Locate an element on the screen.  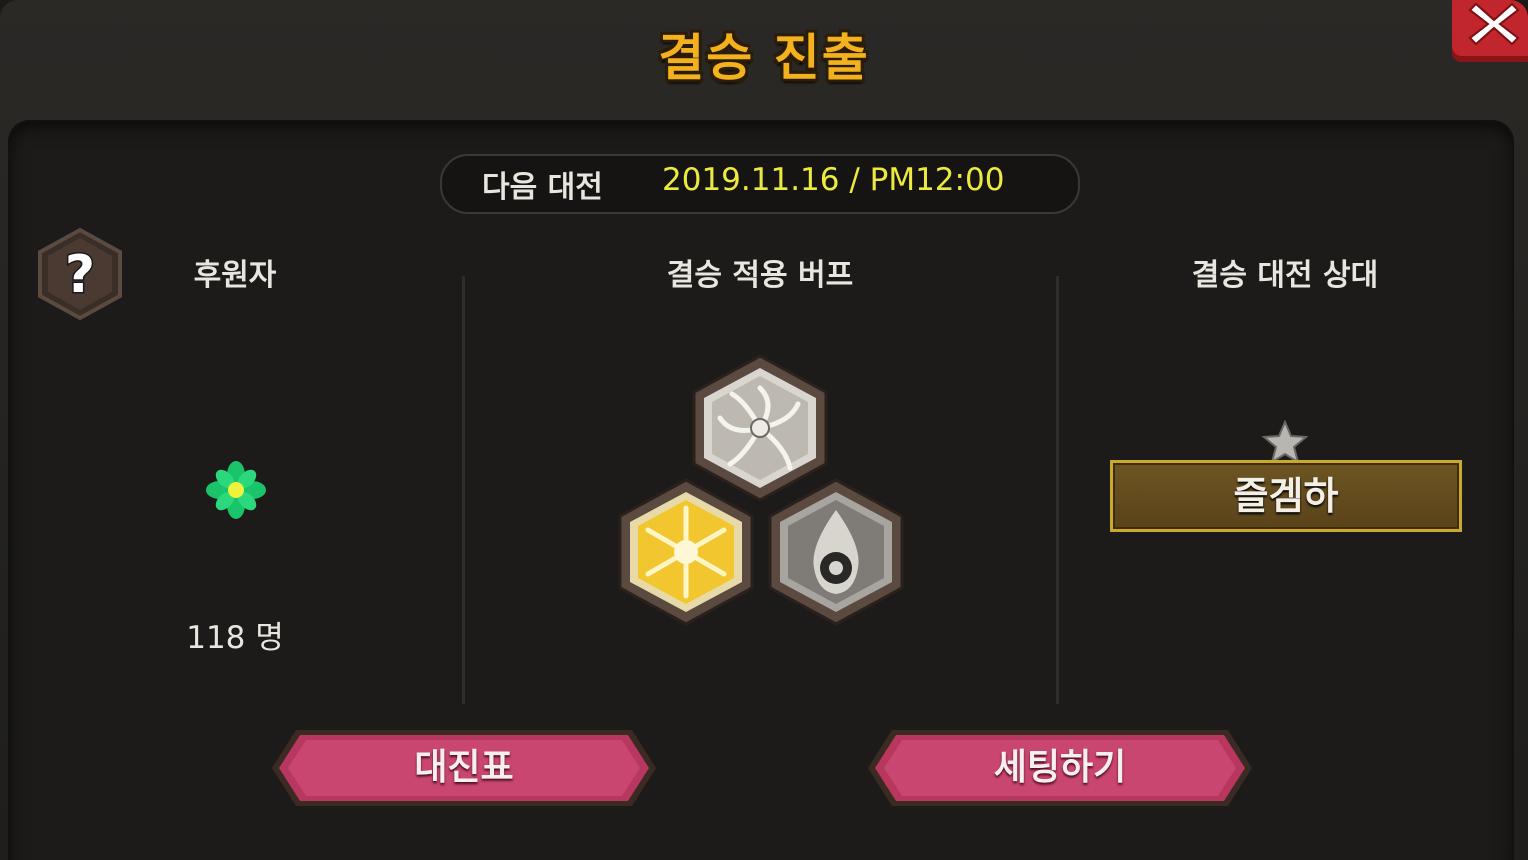
close-button is located at coordinates (1490, 31).